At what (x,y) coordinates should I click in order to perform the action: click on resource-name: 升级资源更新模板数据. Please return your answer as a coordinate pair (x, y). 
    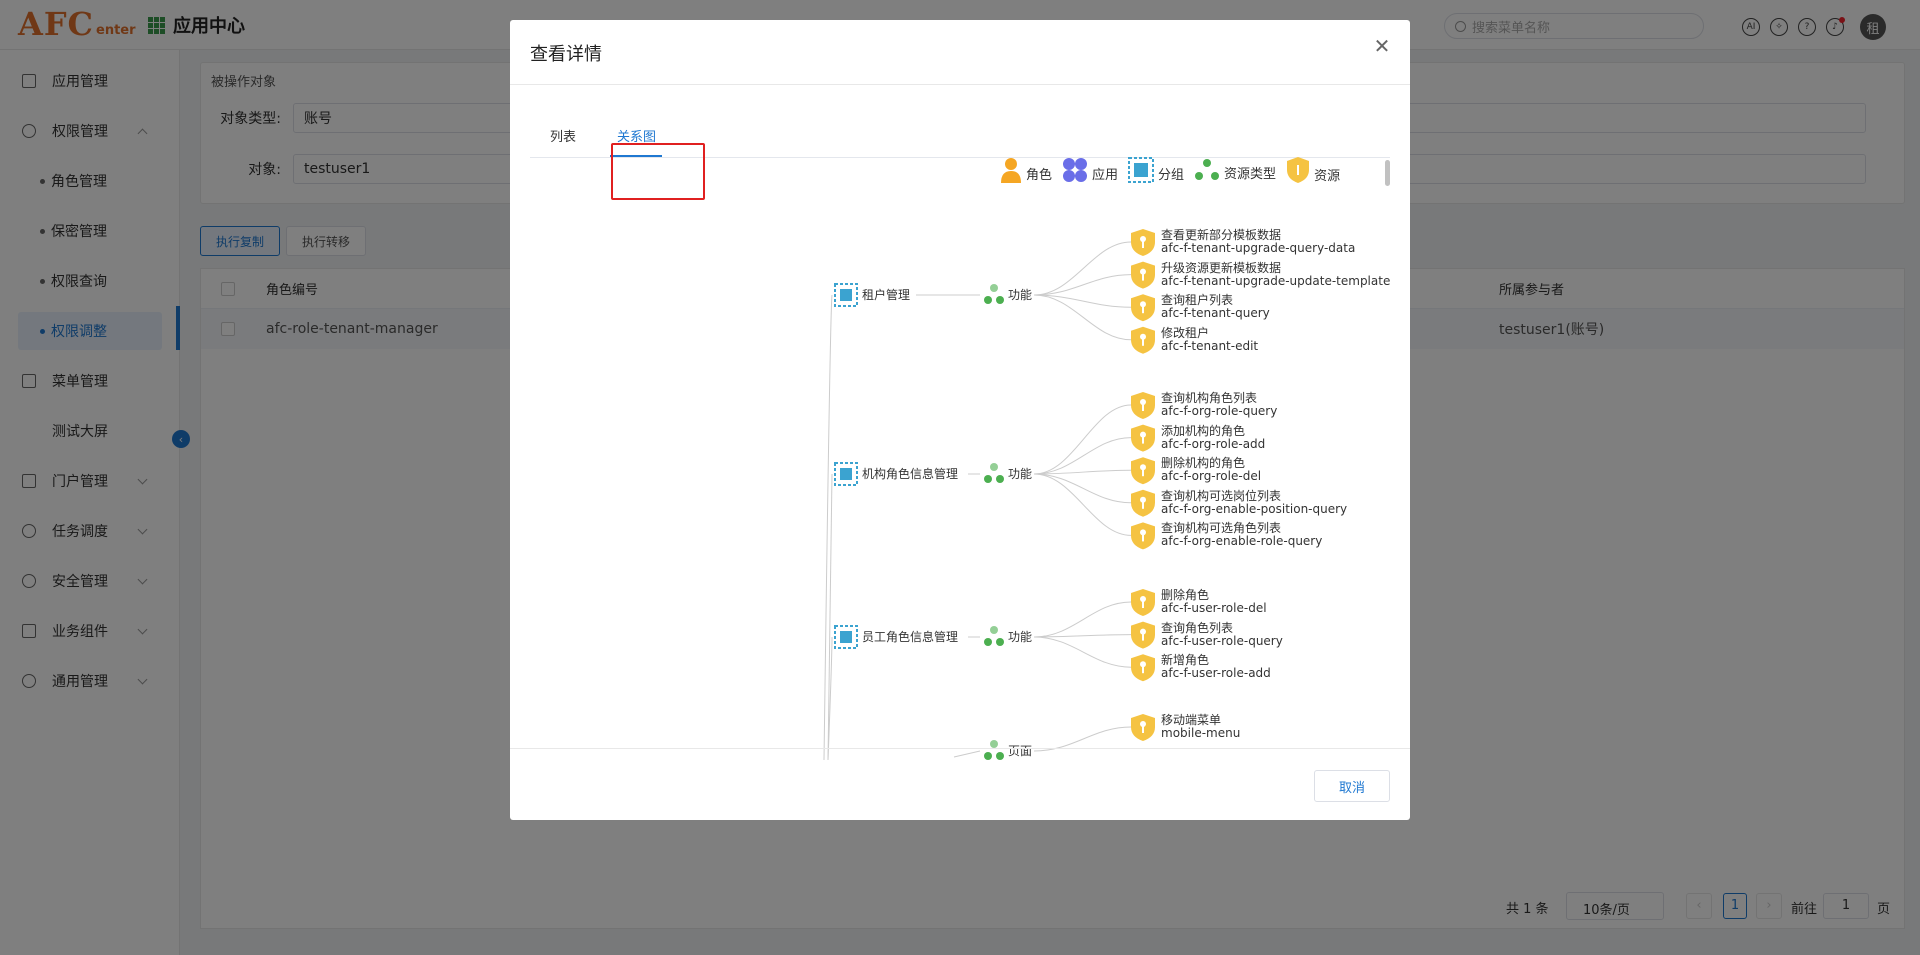
    Looking at the image, I should click on (1221, 267).